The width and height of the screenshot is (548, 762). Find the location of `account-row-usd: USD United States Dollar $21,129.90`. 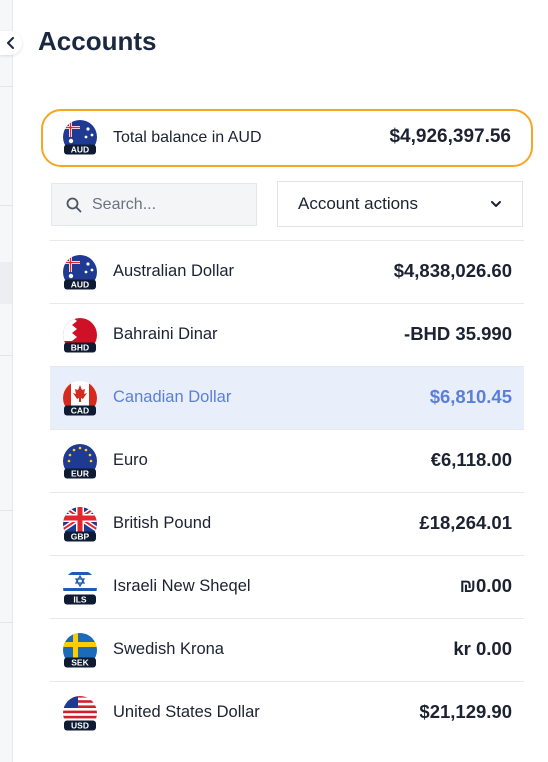

account-row-usd: USD United States Dollar $21,129.90 is located at coordinates (287, 712).